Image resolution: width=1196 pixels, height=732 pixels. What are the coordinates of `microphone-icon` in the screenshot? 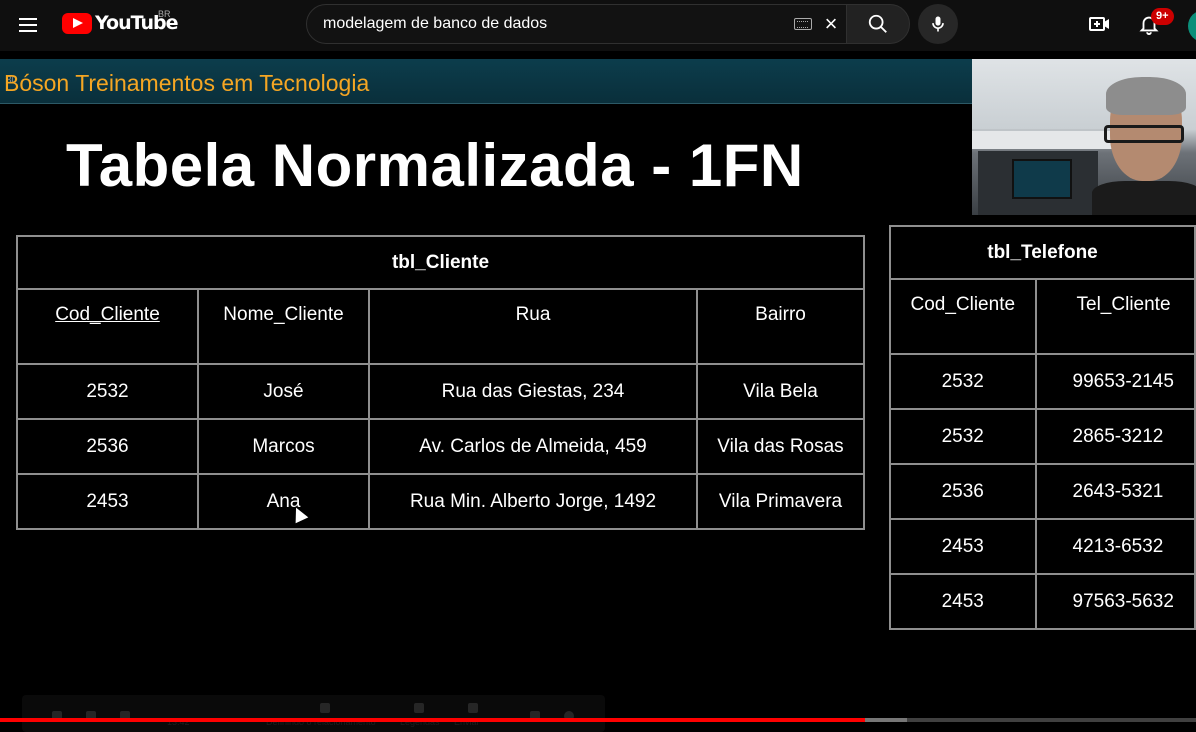 It's located at (938, 24).